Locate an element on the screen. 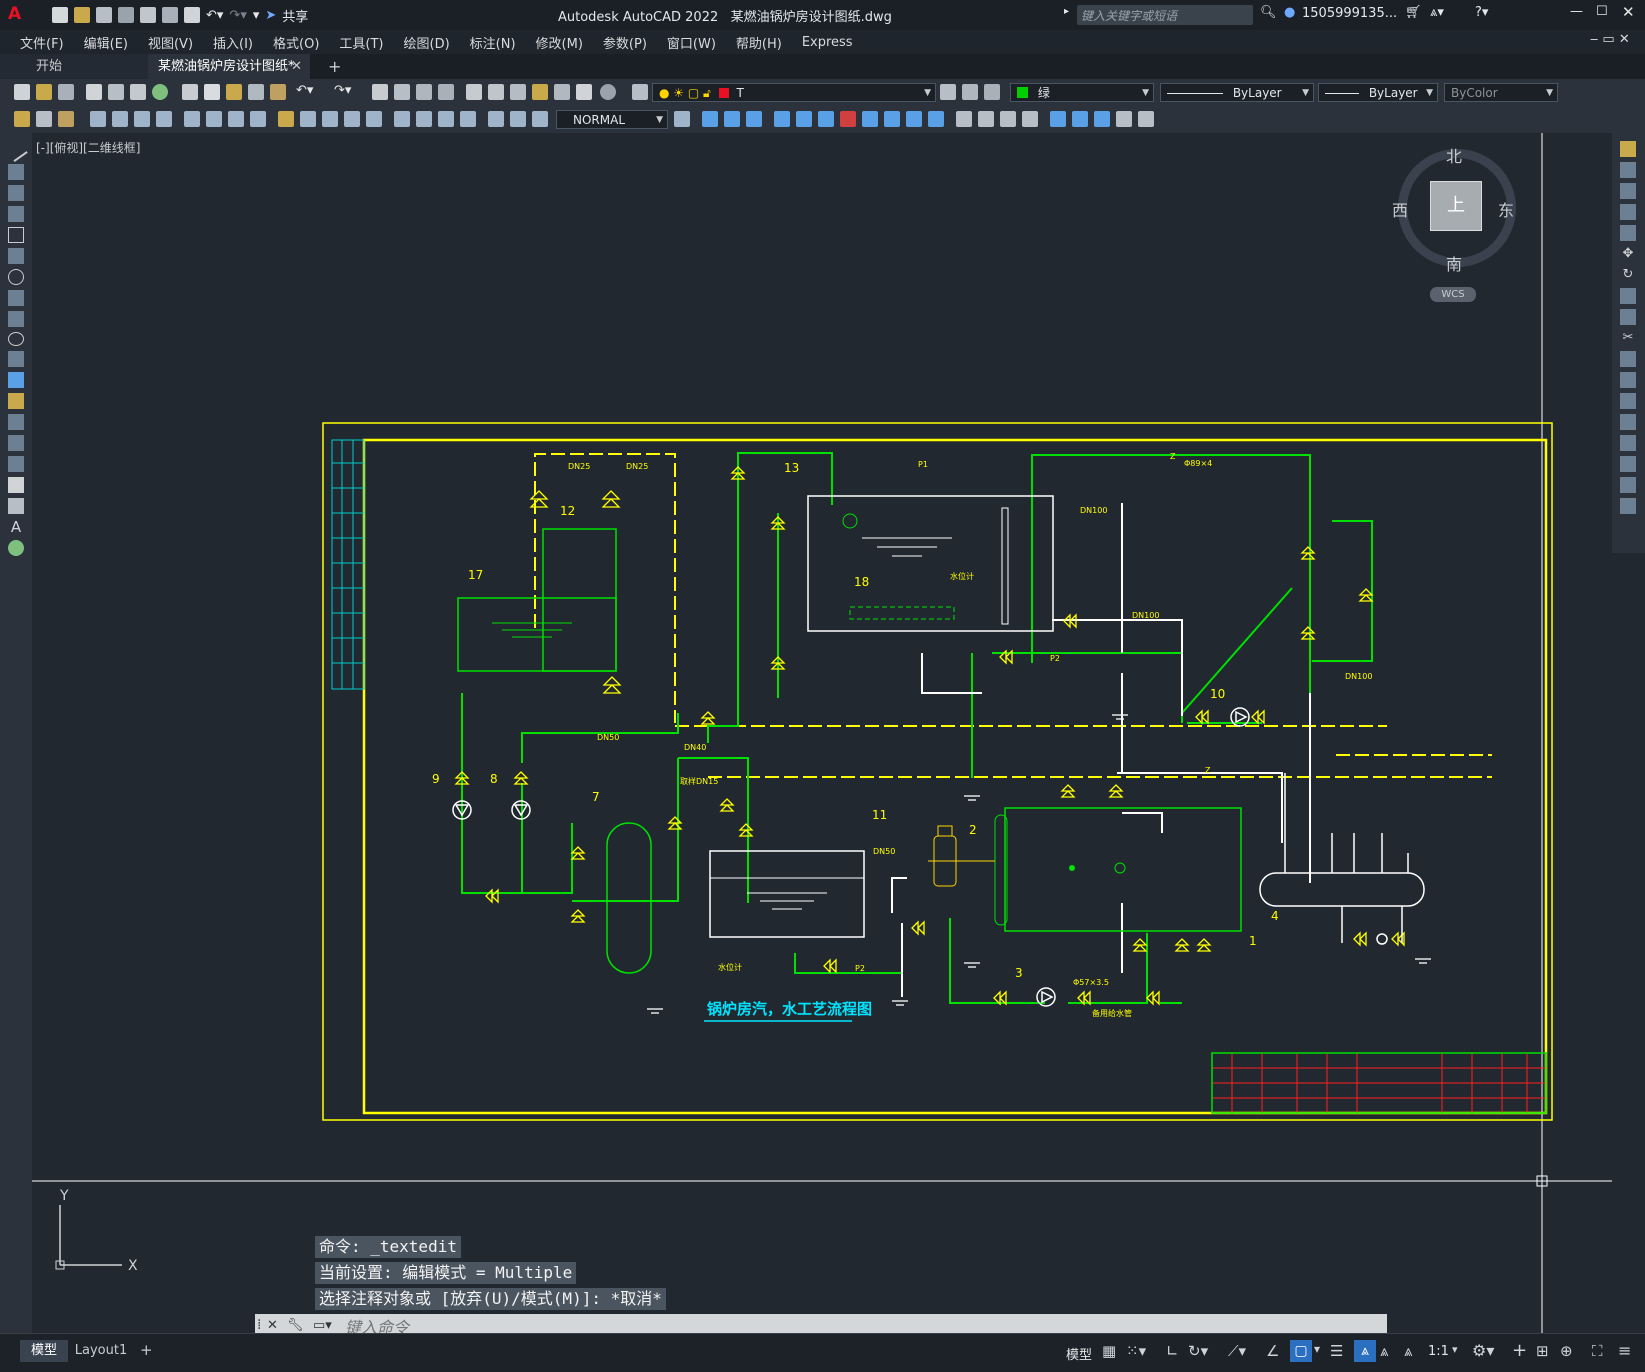 This screenshot has height=1372, width=1645. scale-object-icon is located at coordinates (1628, 296).